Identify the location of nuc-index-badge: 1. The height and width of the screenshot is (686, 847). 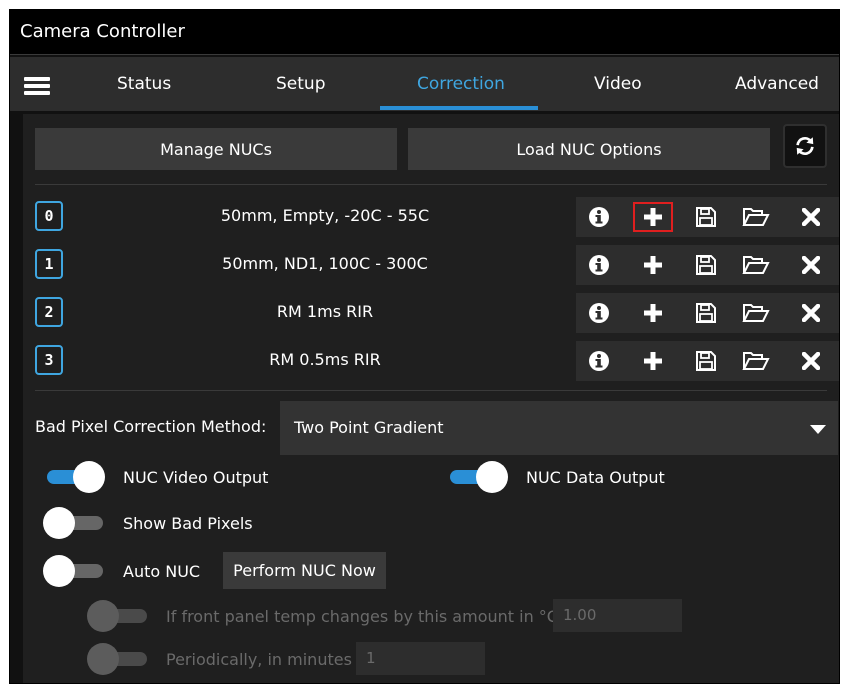
(49, 264).